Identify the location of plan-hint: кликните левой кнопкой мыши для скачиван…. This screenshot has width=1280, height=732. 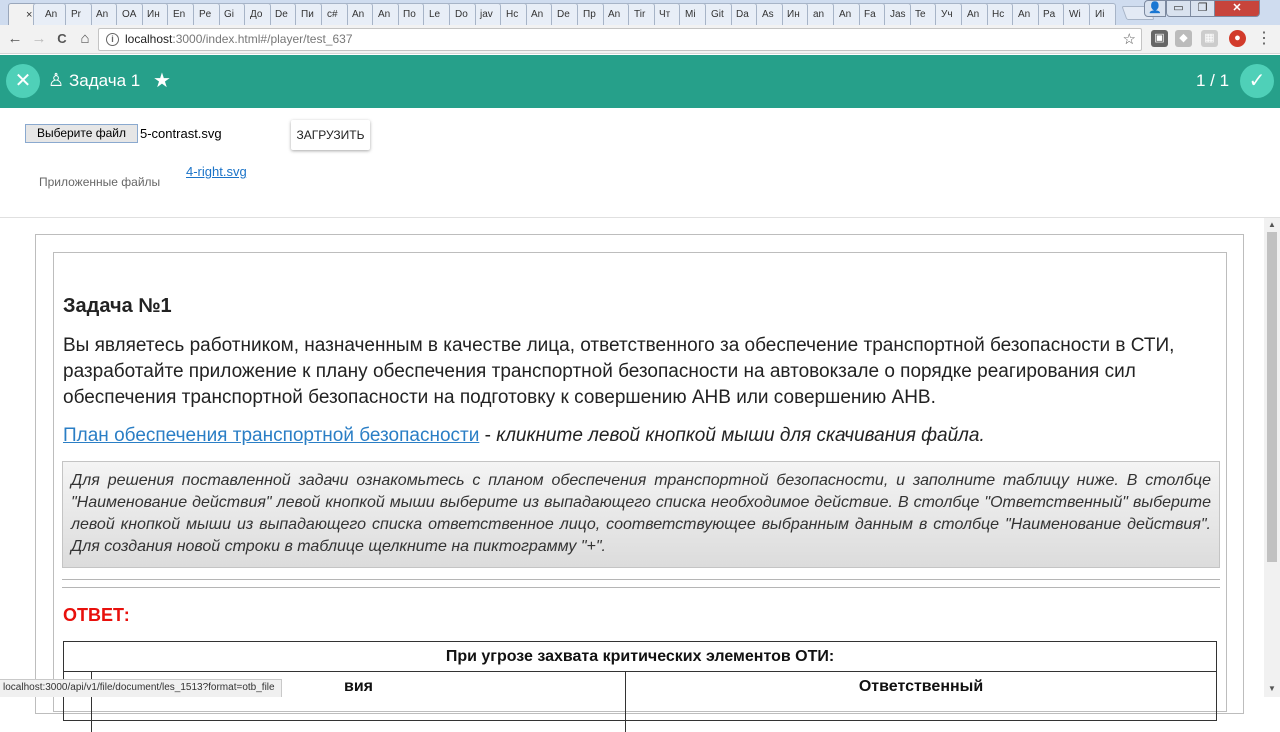
(740, 435).